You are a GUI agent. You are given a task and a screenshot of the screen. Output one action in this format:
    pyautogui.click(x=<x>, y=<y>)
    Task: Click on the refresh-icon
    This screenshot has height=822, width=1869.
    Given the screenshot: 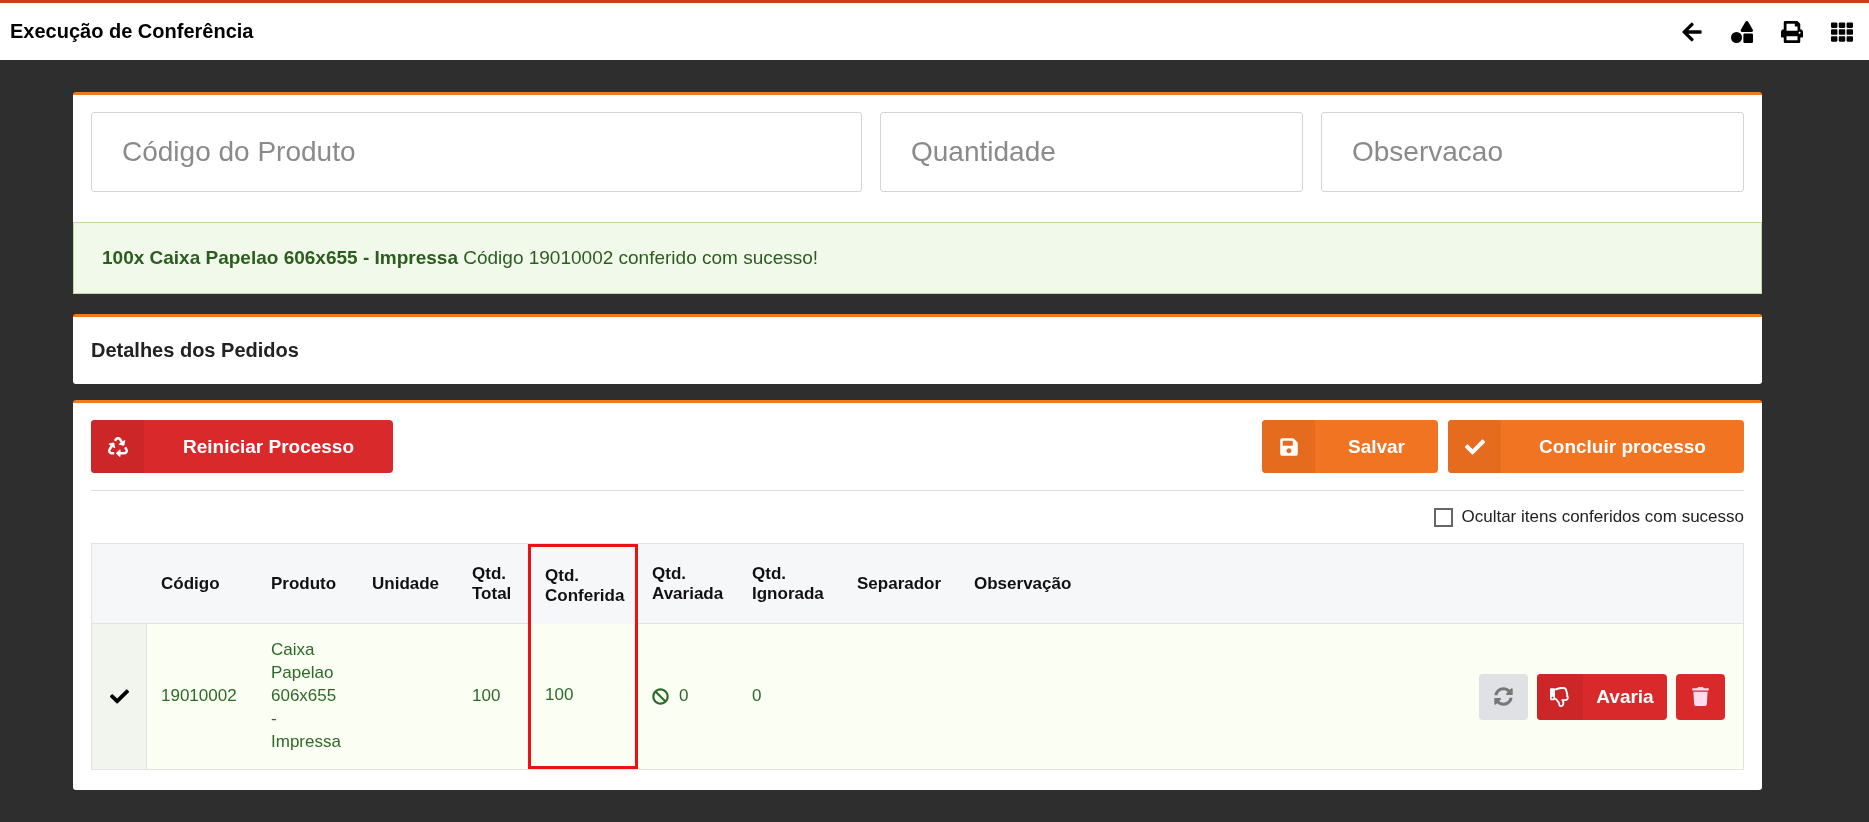 What is the action you would take?
    pyautogui.click(x=1503, y=696)
    